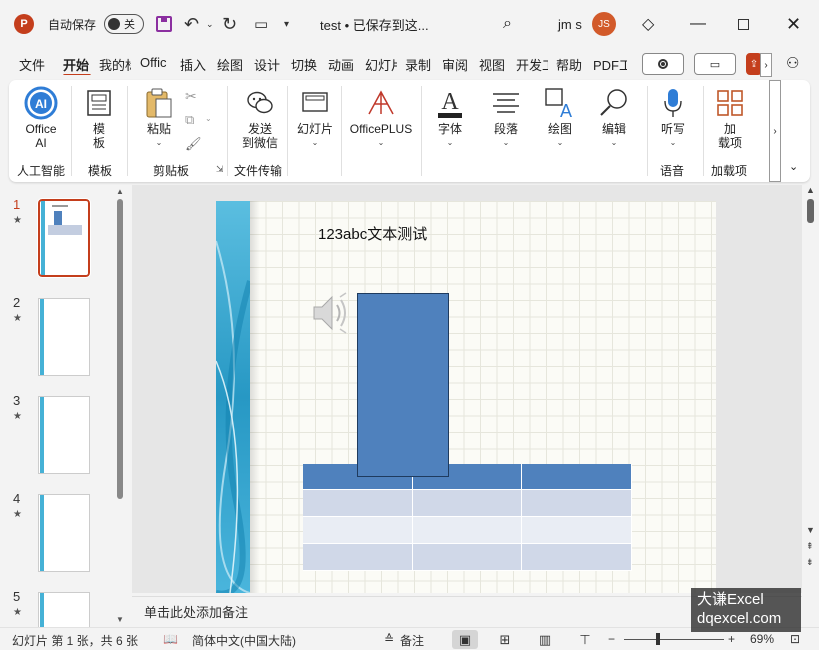 The height and width of the screenshot is (650, 819). Describe the element at coordinates (450, 143) in the screenshot. I see `font-dropdown-icon: ⌄` at that location.